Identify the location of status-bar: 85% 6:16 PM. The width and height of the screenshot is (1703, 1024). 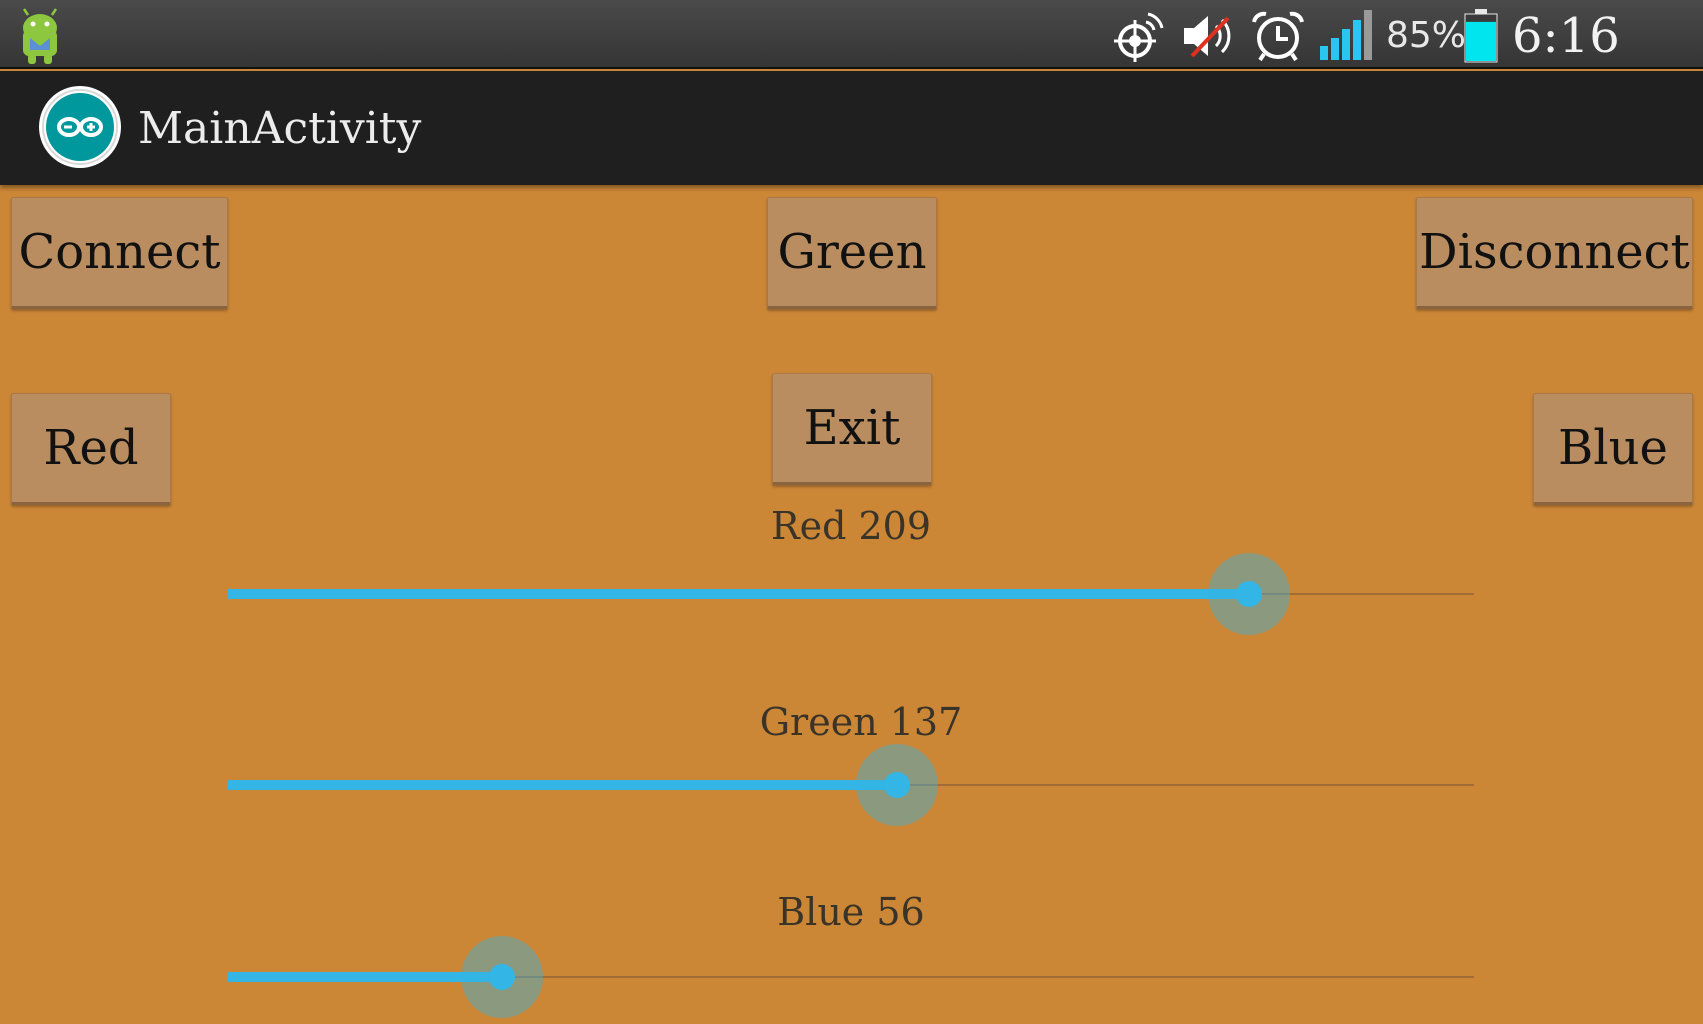
(851, 60).